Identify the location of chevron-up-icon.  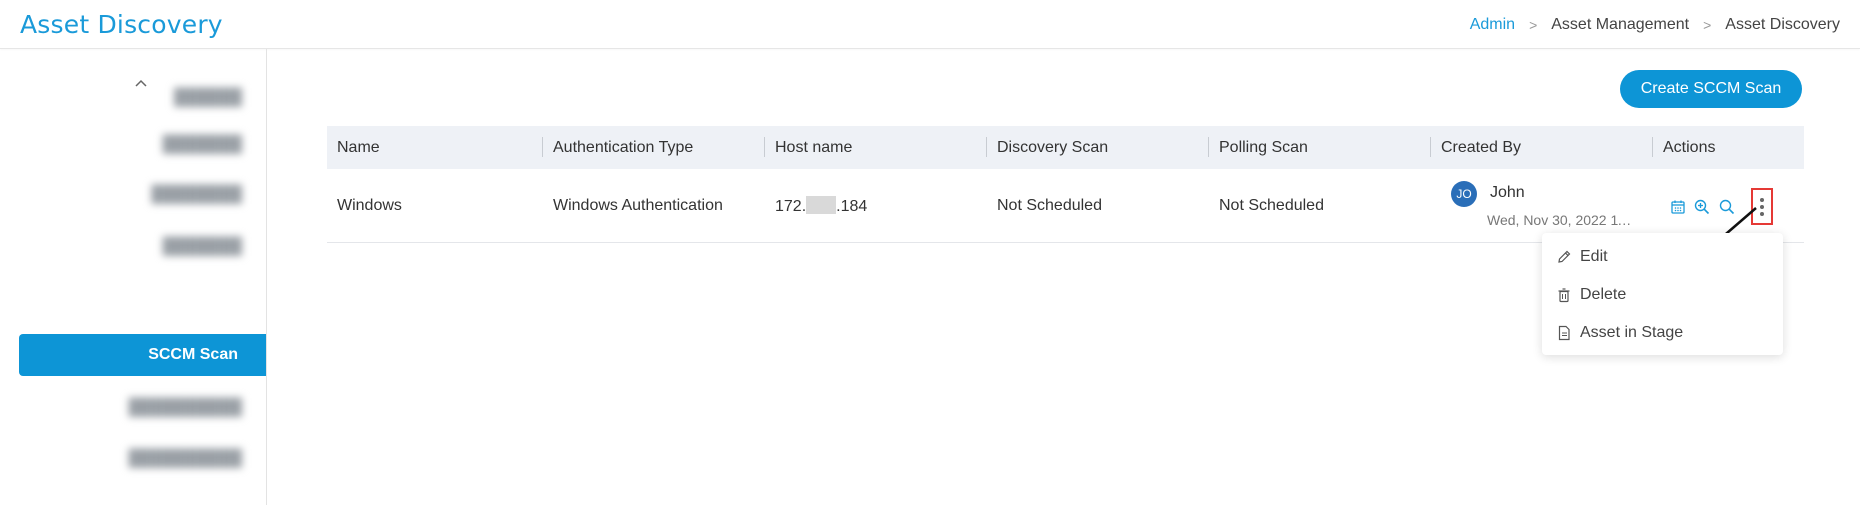
(141, 84).